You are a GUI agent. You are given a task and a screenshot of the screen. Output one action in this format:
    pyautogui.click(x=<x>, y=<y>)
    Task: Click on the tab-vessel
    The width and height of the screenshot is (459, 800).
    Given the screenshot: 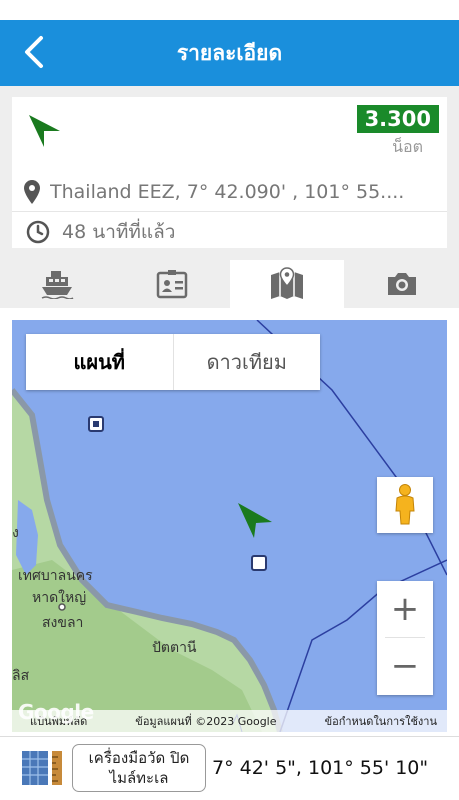 What is the action you would take?
    pyautogui.click(x=57, y=284)
    